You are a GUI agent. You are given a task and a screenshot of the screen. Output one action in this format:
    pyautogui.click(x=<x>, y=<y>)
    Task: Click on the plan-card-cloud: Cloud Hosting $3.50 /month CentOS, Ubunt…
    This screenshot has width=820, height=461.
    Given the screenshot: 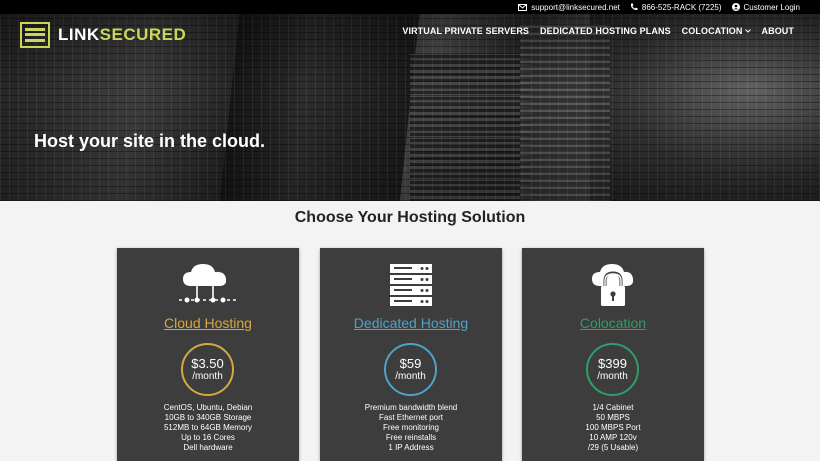 What is the action you would take?
    pyautogui.click(x=208, y=354)
    